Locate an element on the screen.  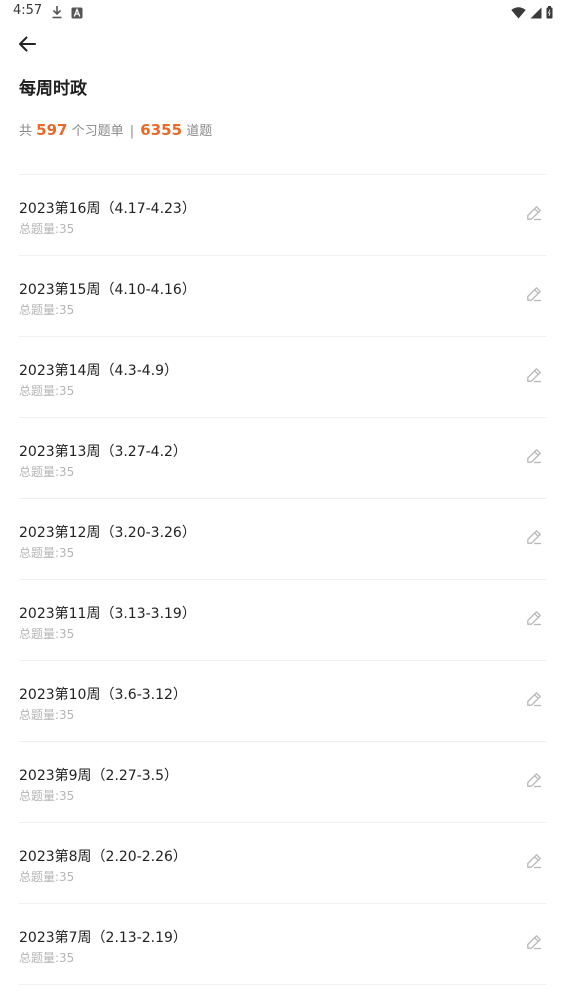
summary-line: 共 597 个习题单 | 6355 道题 is located at coordinates (115, 129).